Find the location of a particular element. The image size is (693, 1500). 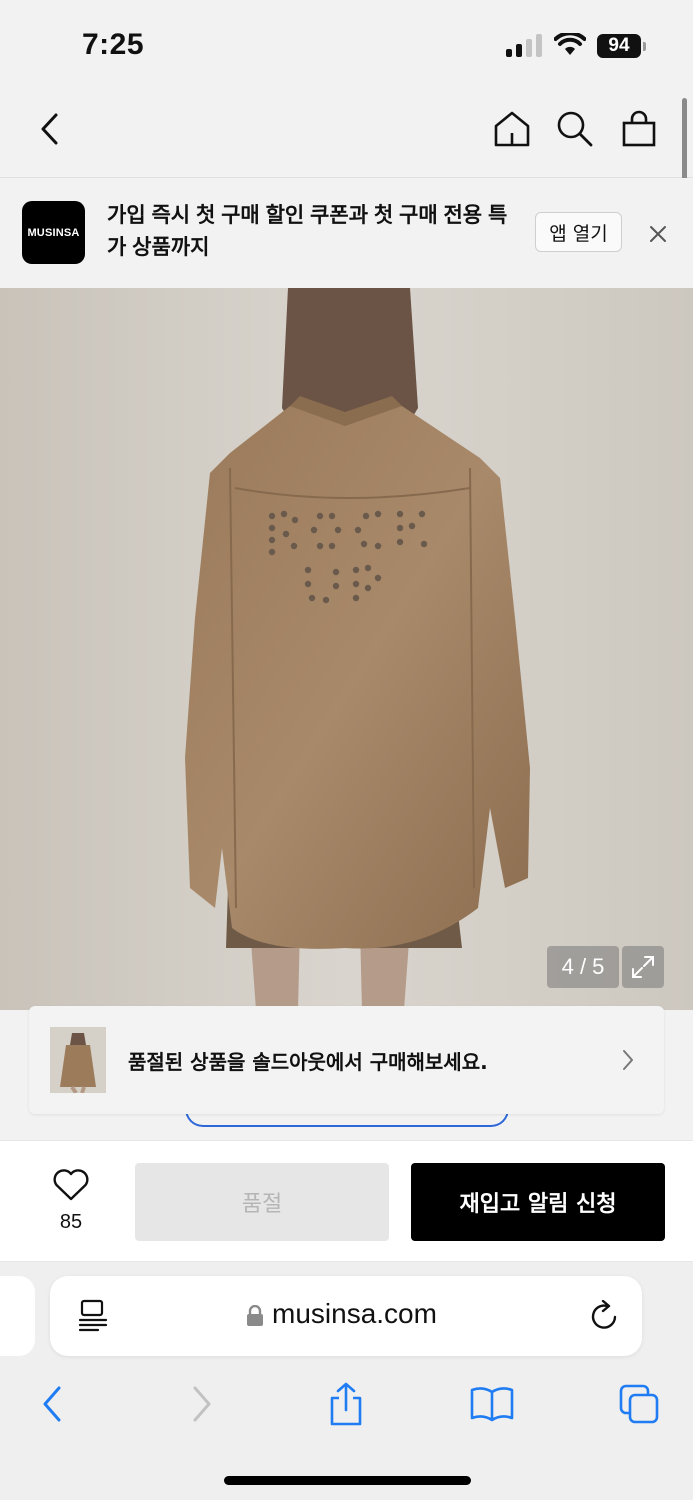

home-icon is located at coordinates (512, 129).